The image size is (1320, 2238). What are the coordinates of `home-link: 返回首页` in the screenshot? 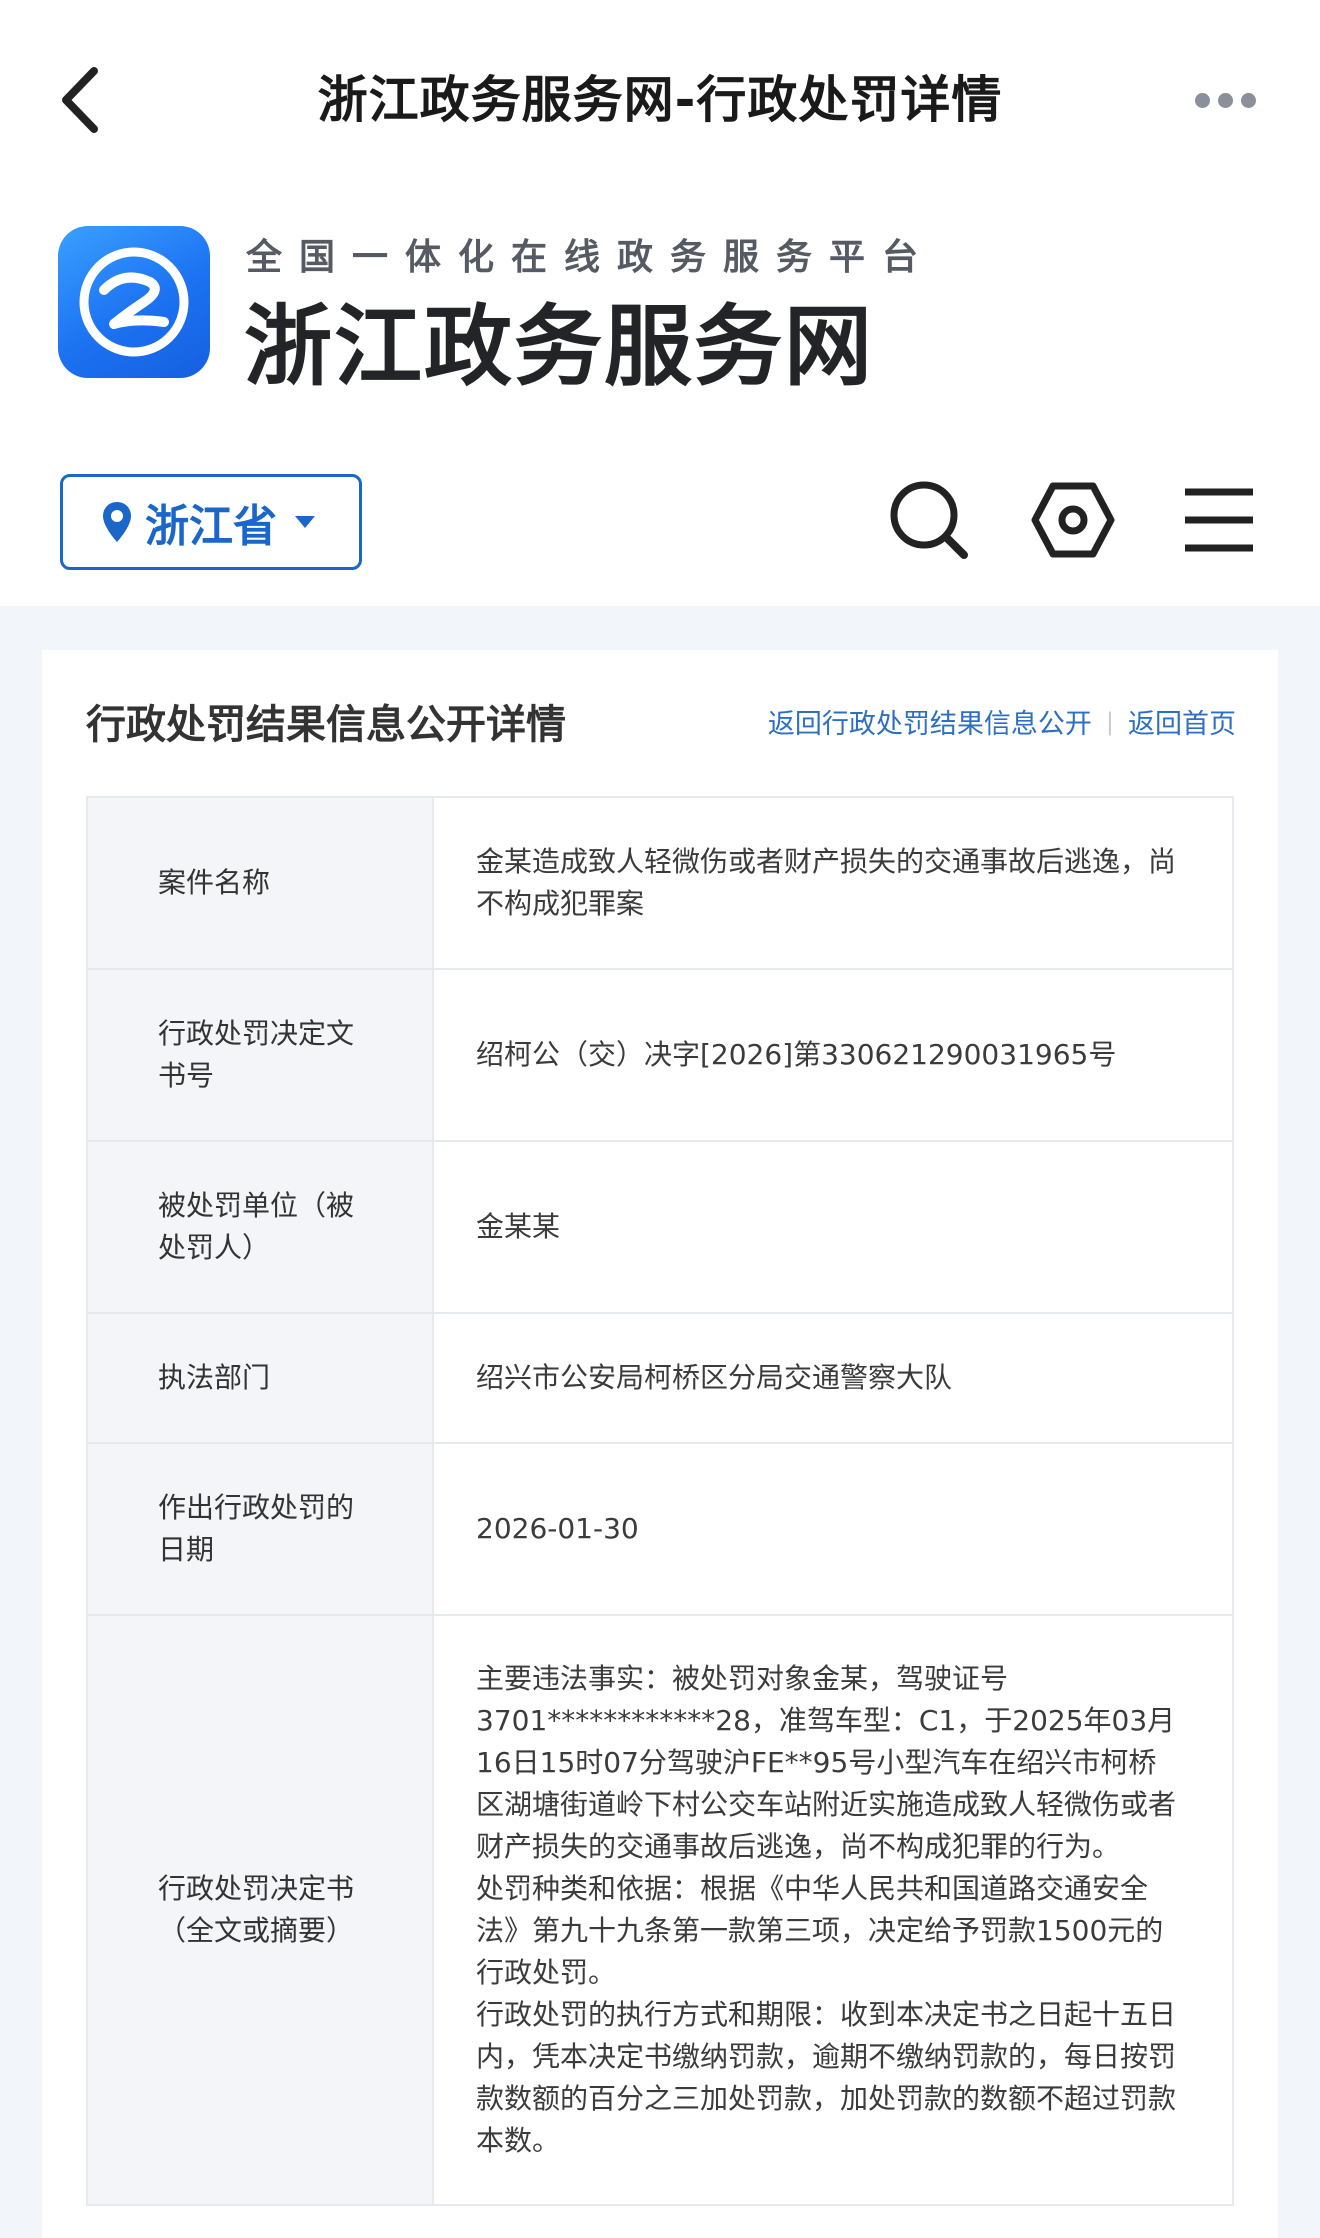 It's located at (1182, 721).